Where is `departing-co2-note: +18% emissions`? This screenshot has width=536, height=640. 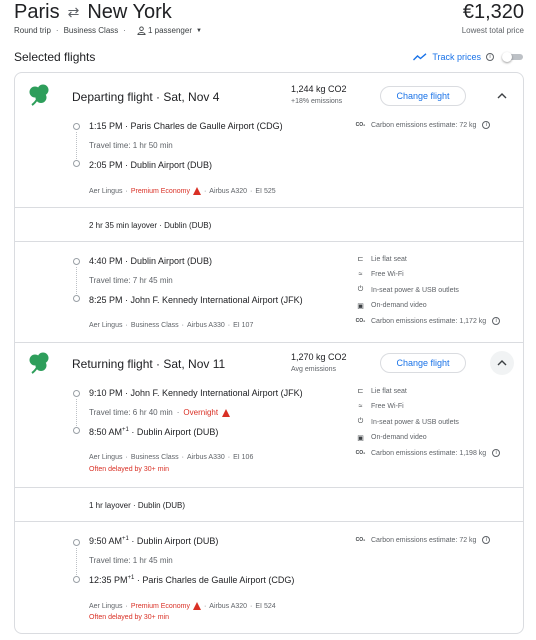
departing-co2-note: +18% emissions is located at coordinates (317, 101).